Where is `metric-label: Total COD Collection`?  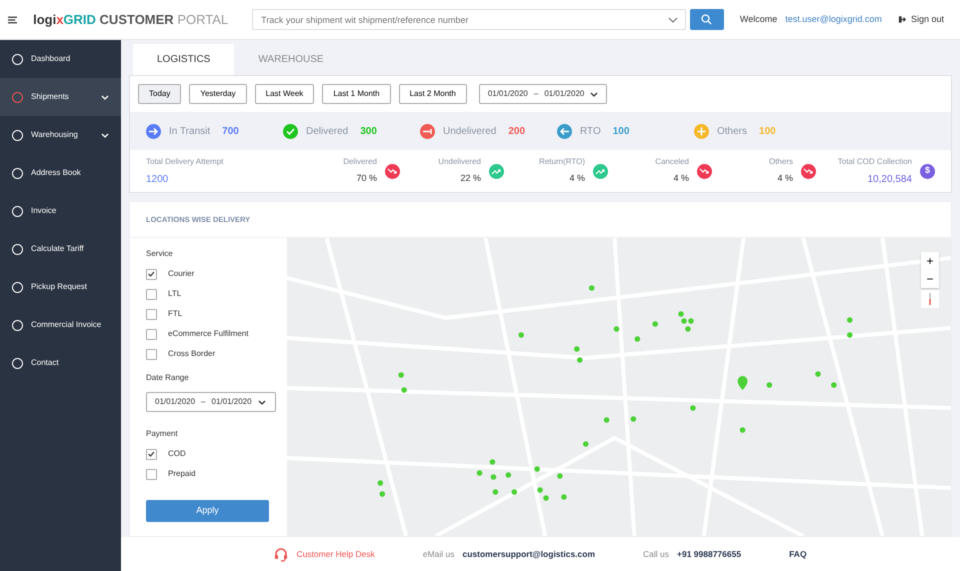
metric-label: Total COD Collection is located at coordinates (875, 162).